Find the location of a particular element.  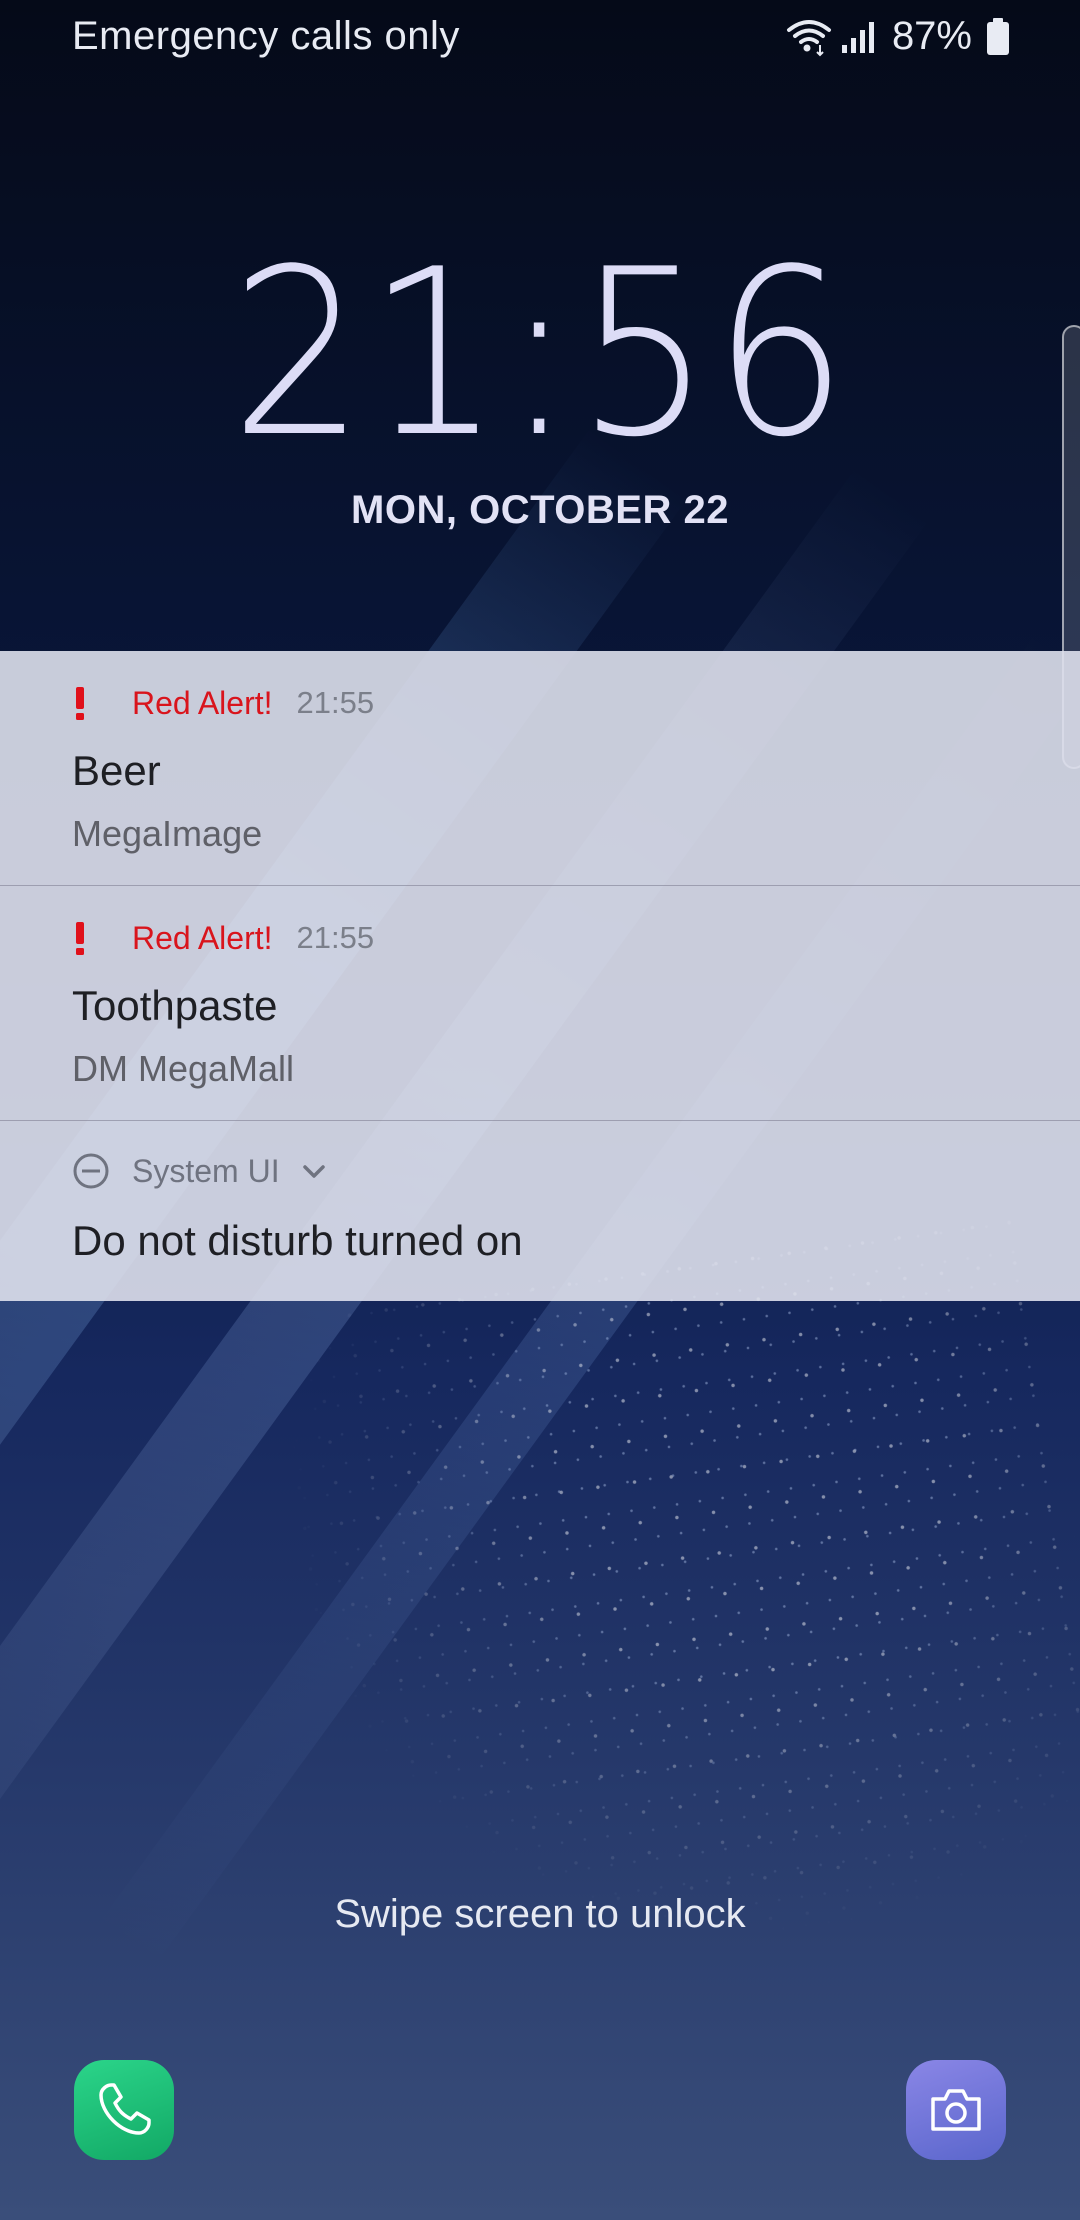

chevron-down-icon is located at coordinates (314, 1171).